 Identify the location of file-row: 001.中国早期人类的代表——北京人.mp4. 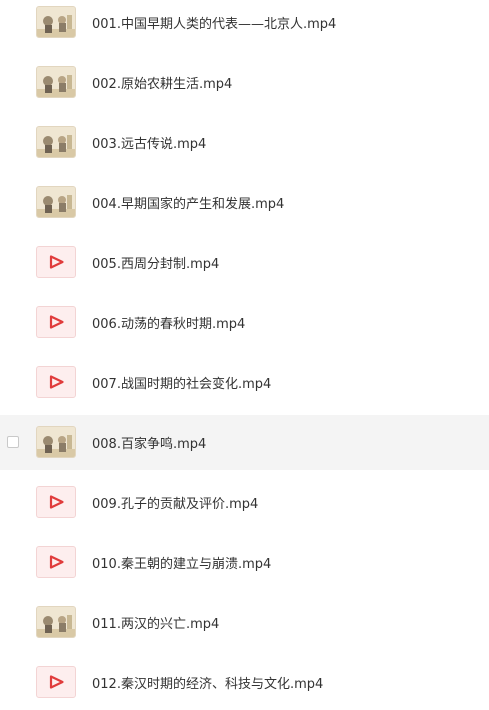
(244, 25).